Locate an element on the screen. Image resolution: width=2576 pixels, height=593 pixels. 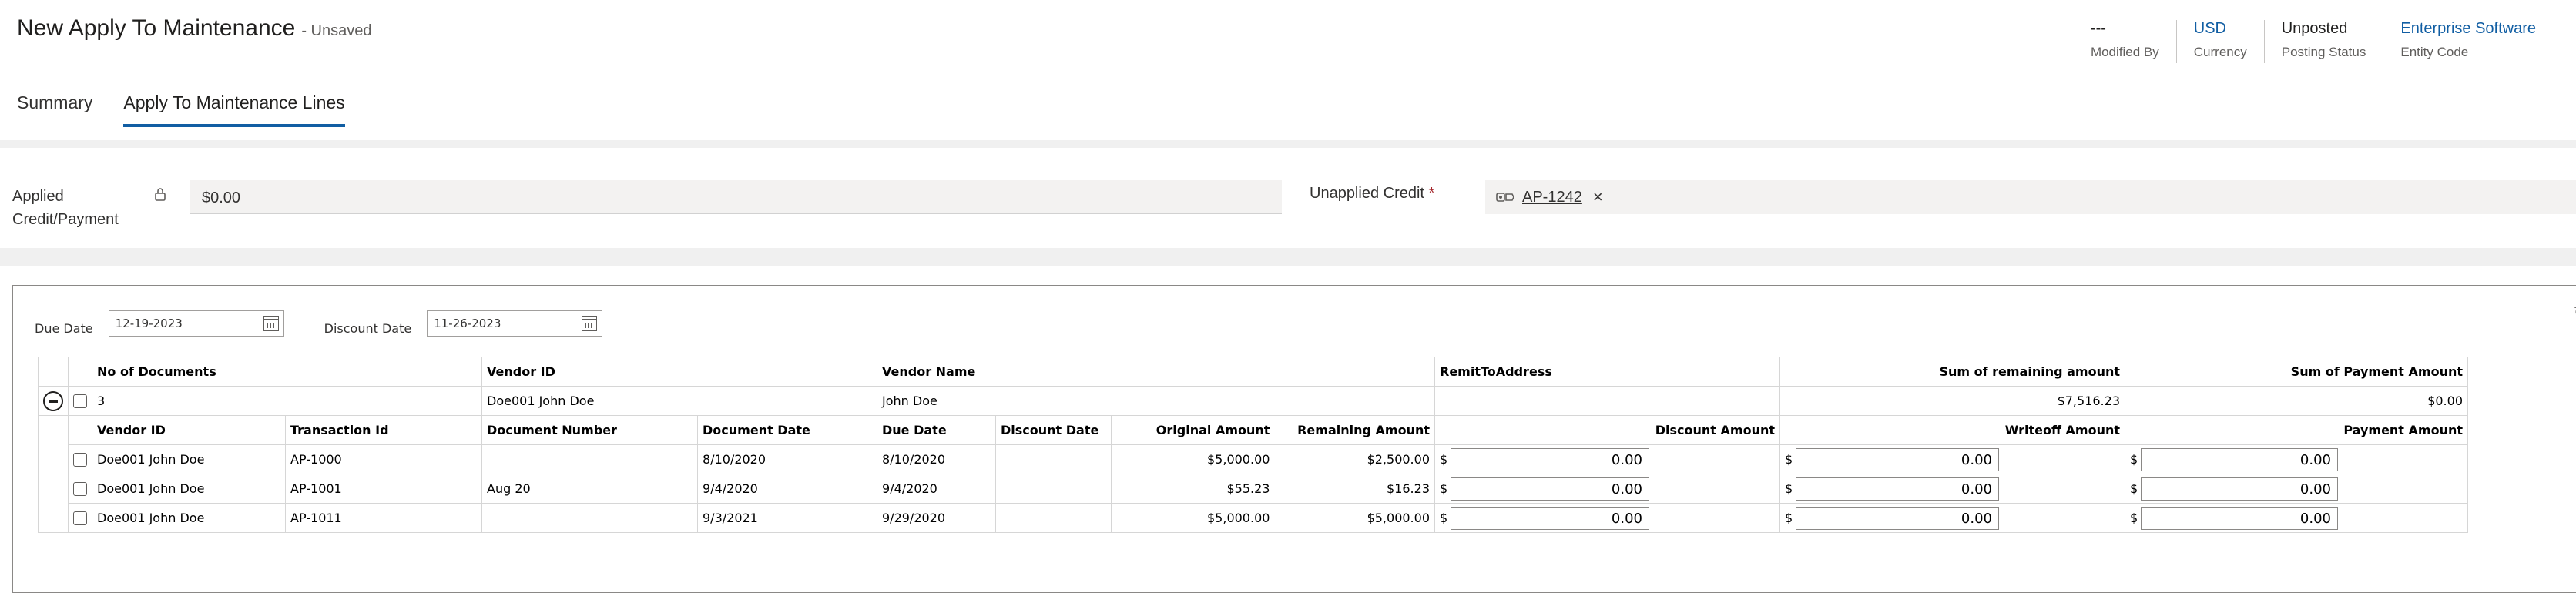
unapplied-credit-lookup: AP-1242 × is located at coordinates (2030, 197).